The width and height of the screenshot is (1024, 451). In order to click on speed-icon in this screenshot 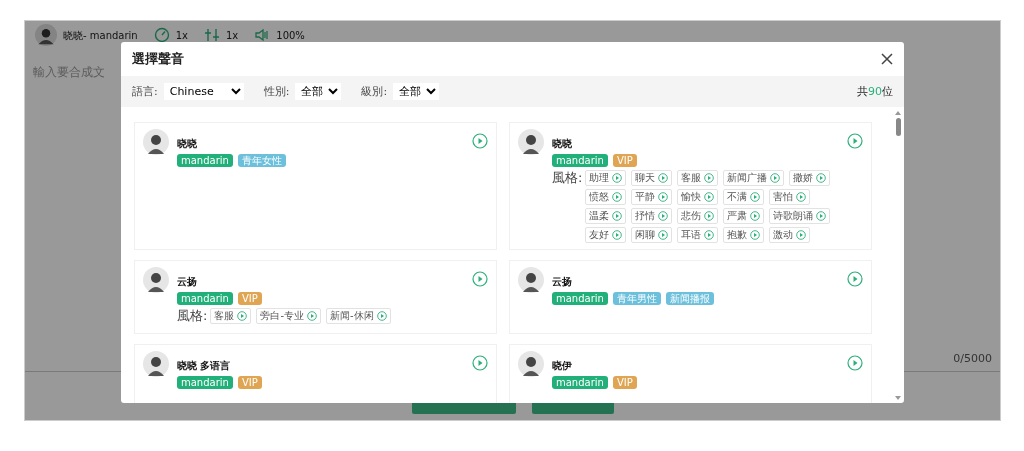, I will do `click(161, 35)`.